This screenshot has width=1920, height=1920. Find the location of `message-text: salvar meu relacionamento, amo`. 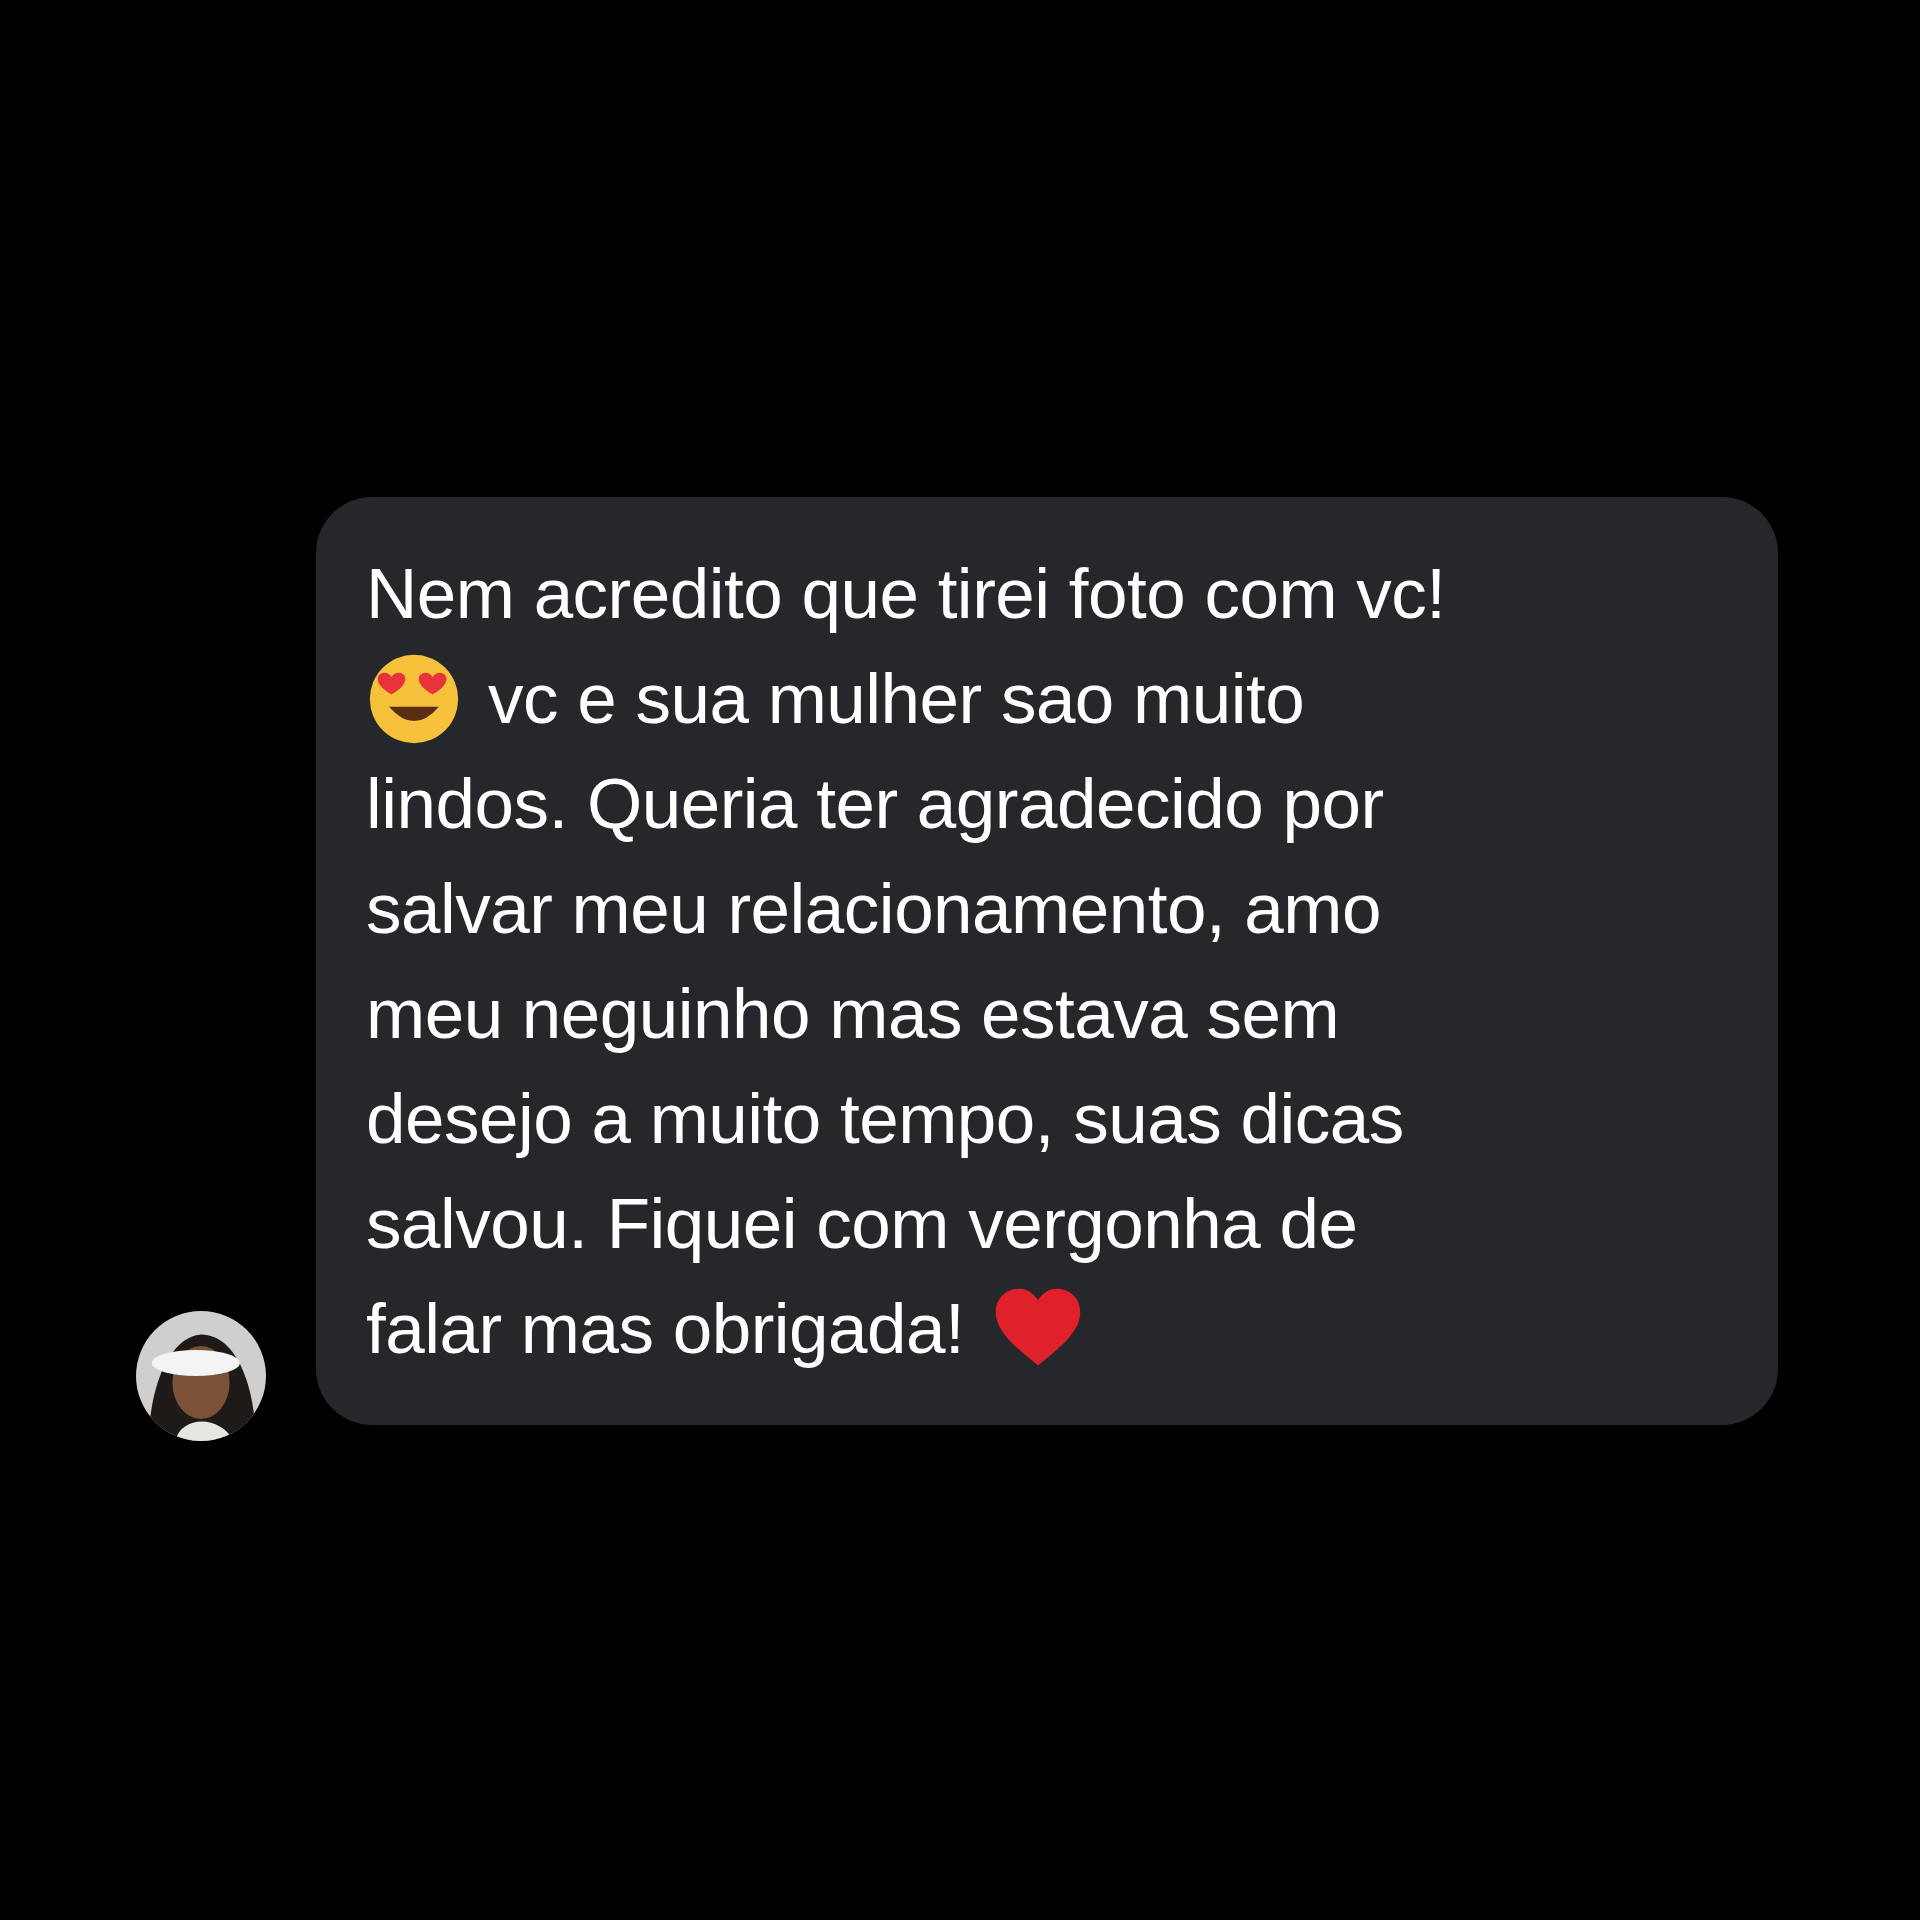

message-text: salvar meu relacionamento, amo is located at coordinates (873, 908).